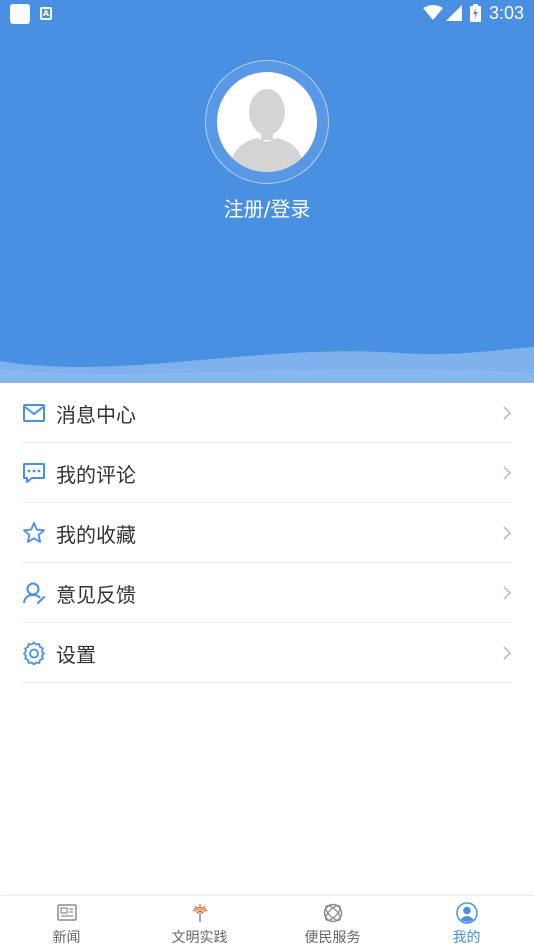 The height and width of the screenshot is (950, 534). What do you see at coordinates (200, 913) in the screenshot?
I see `torch-icon` at bounding box center [200, 913].